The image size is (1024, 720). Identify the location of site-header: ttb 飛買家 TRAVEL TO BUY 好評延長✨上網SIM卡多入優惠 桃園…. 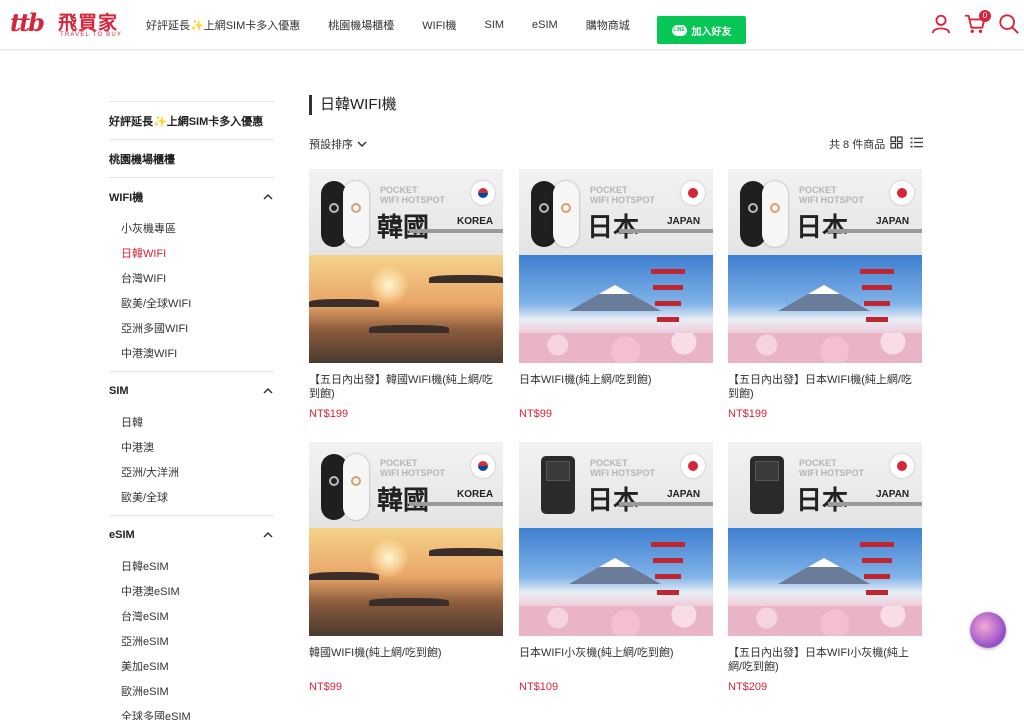
(512, 25).